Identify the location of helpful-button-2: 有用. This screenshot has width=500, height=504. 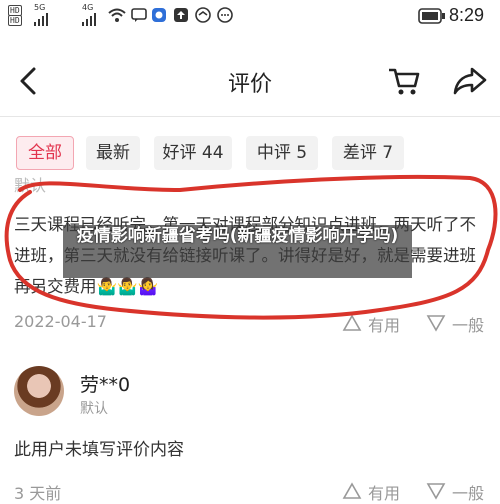
(377, 492).